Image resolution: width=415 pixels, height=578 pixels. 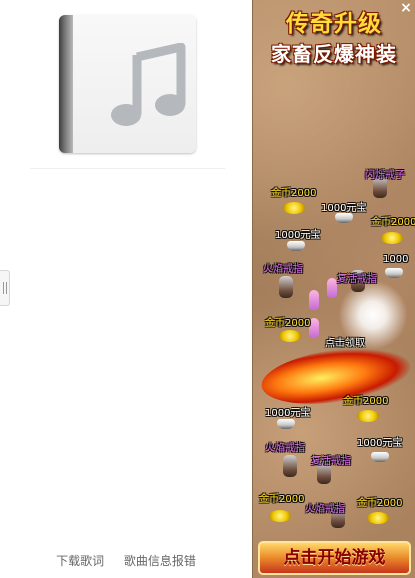 What do you see at coordinates (345, 343) in the screenshot?
I see `item-label: 点击领取` at bounding box center [345, 343].